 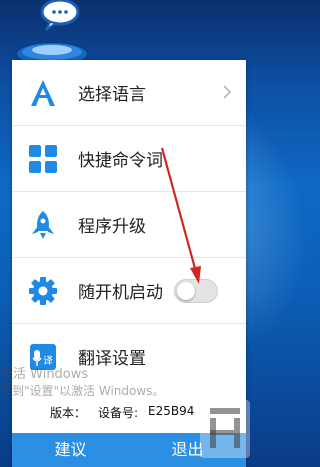 I want to click on app-mascot-icon, so click(x=51, y=32).